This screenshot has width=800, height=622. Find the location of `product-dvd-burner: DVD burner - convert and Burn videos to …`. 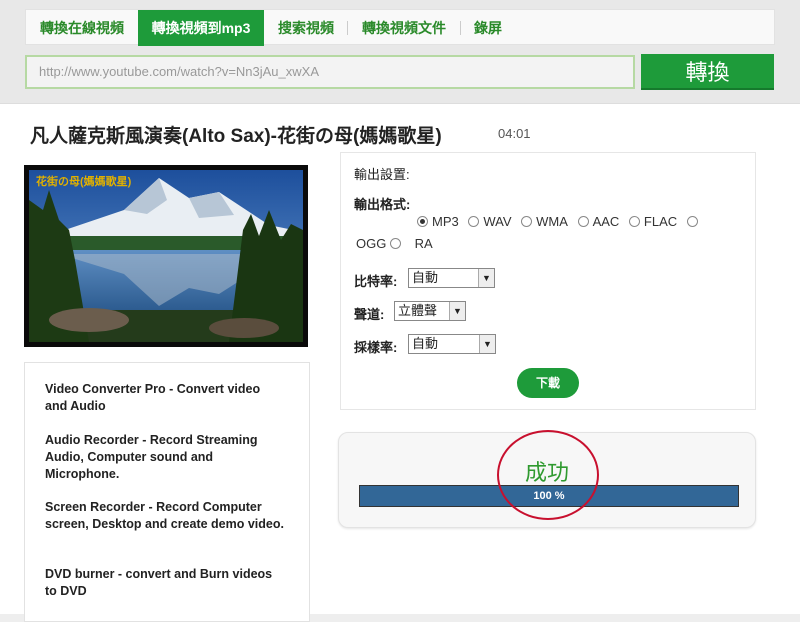

product-dvd-burner: DVD burner - convert and Burn videos to … is located at coordinates (165, 583).